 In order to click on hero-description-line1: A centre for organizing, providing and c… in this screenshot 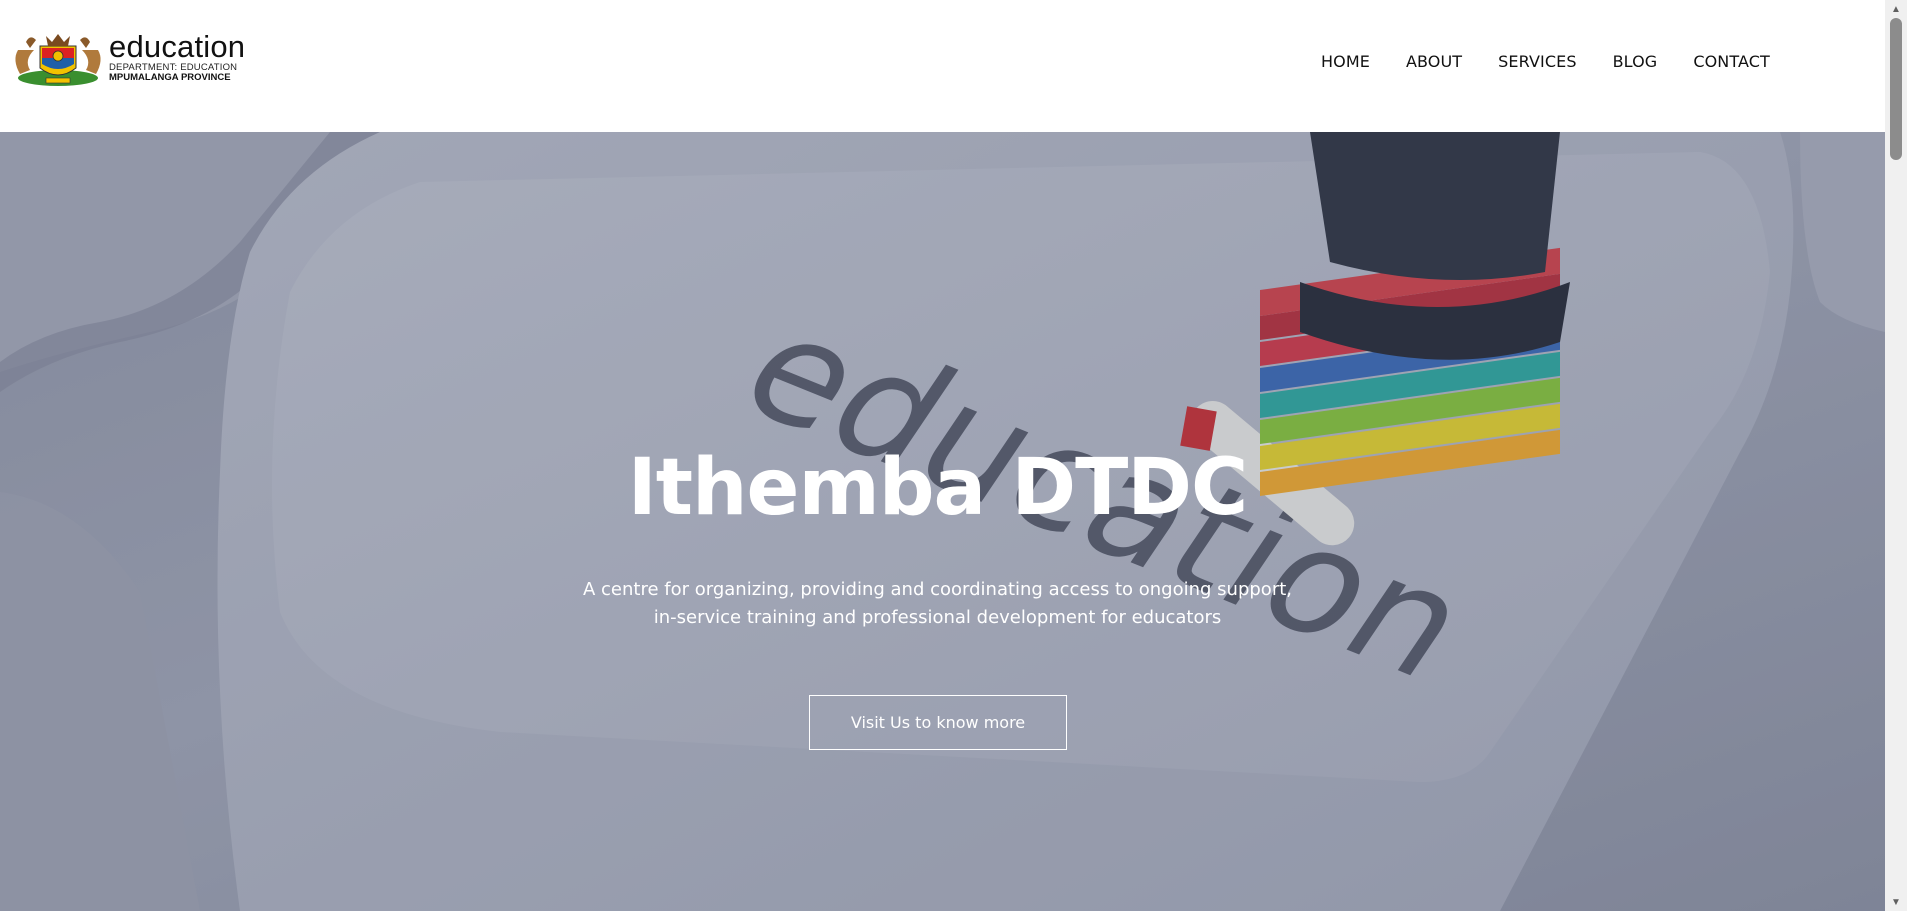, I will do `click(937, 589)`.